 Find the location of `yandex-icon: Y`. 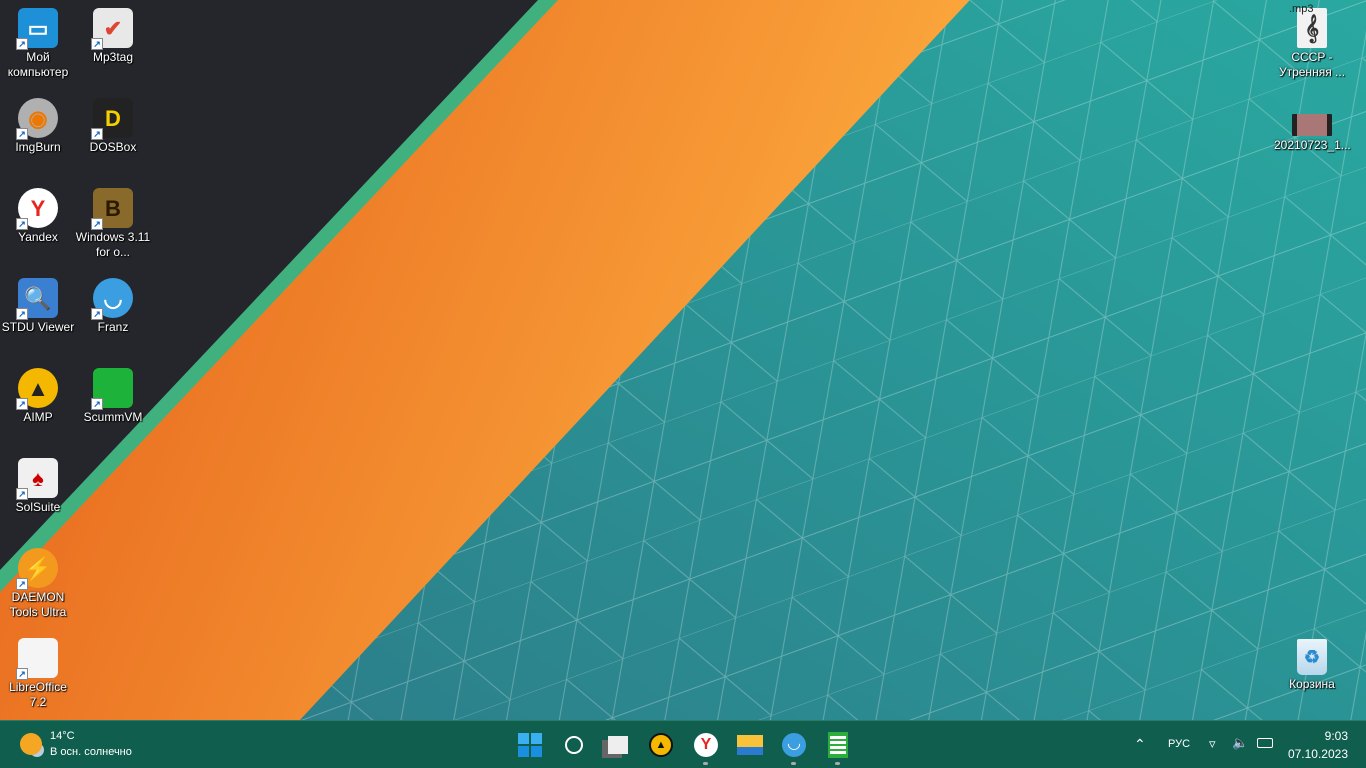

yandex-icon: Y is located at coordinates (706, 745).